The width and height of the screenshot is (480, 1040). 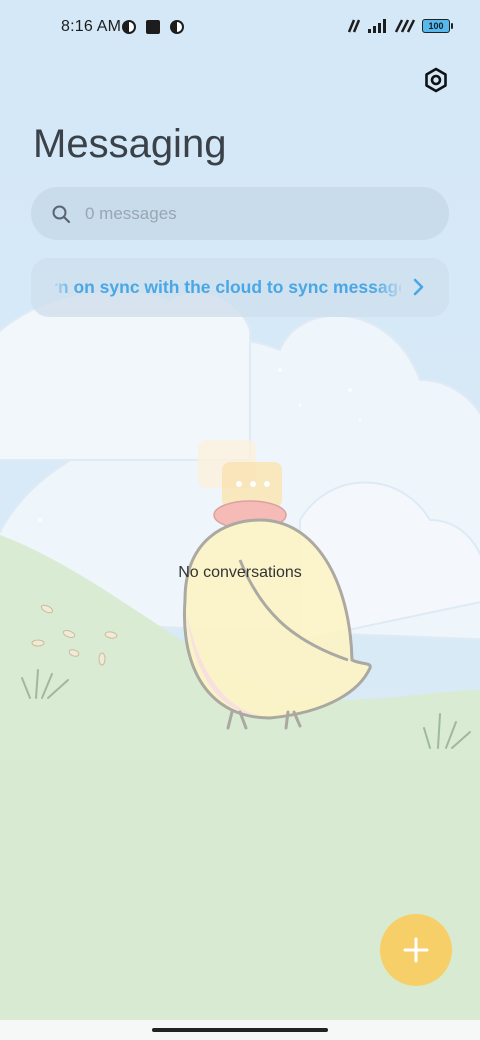 What do you see at coordinates (240, 572) in the screenshot?
I see `empty-state-label: No conversations` at bounding box center [240, 572].